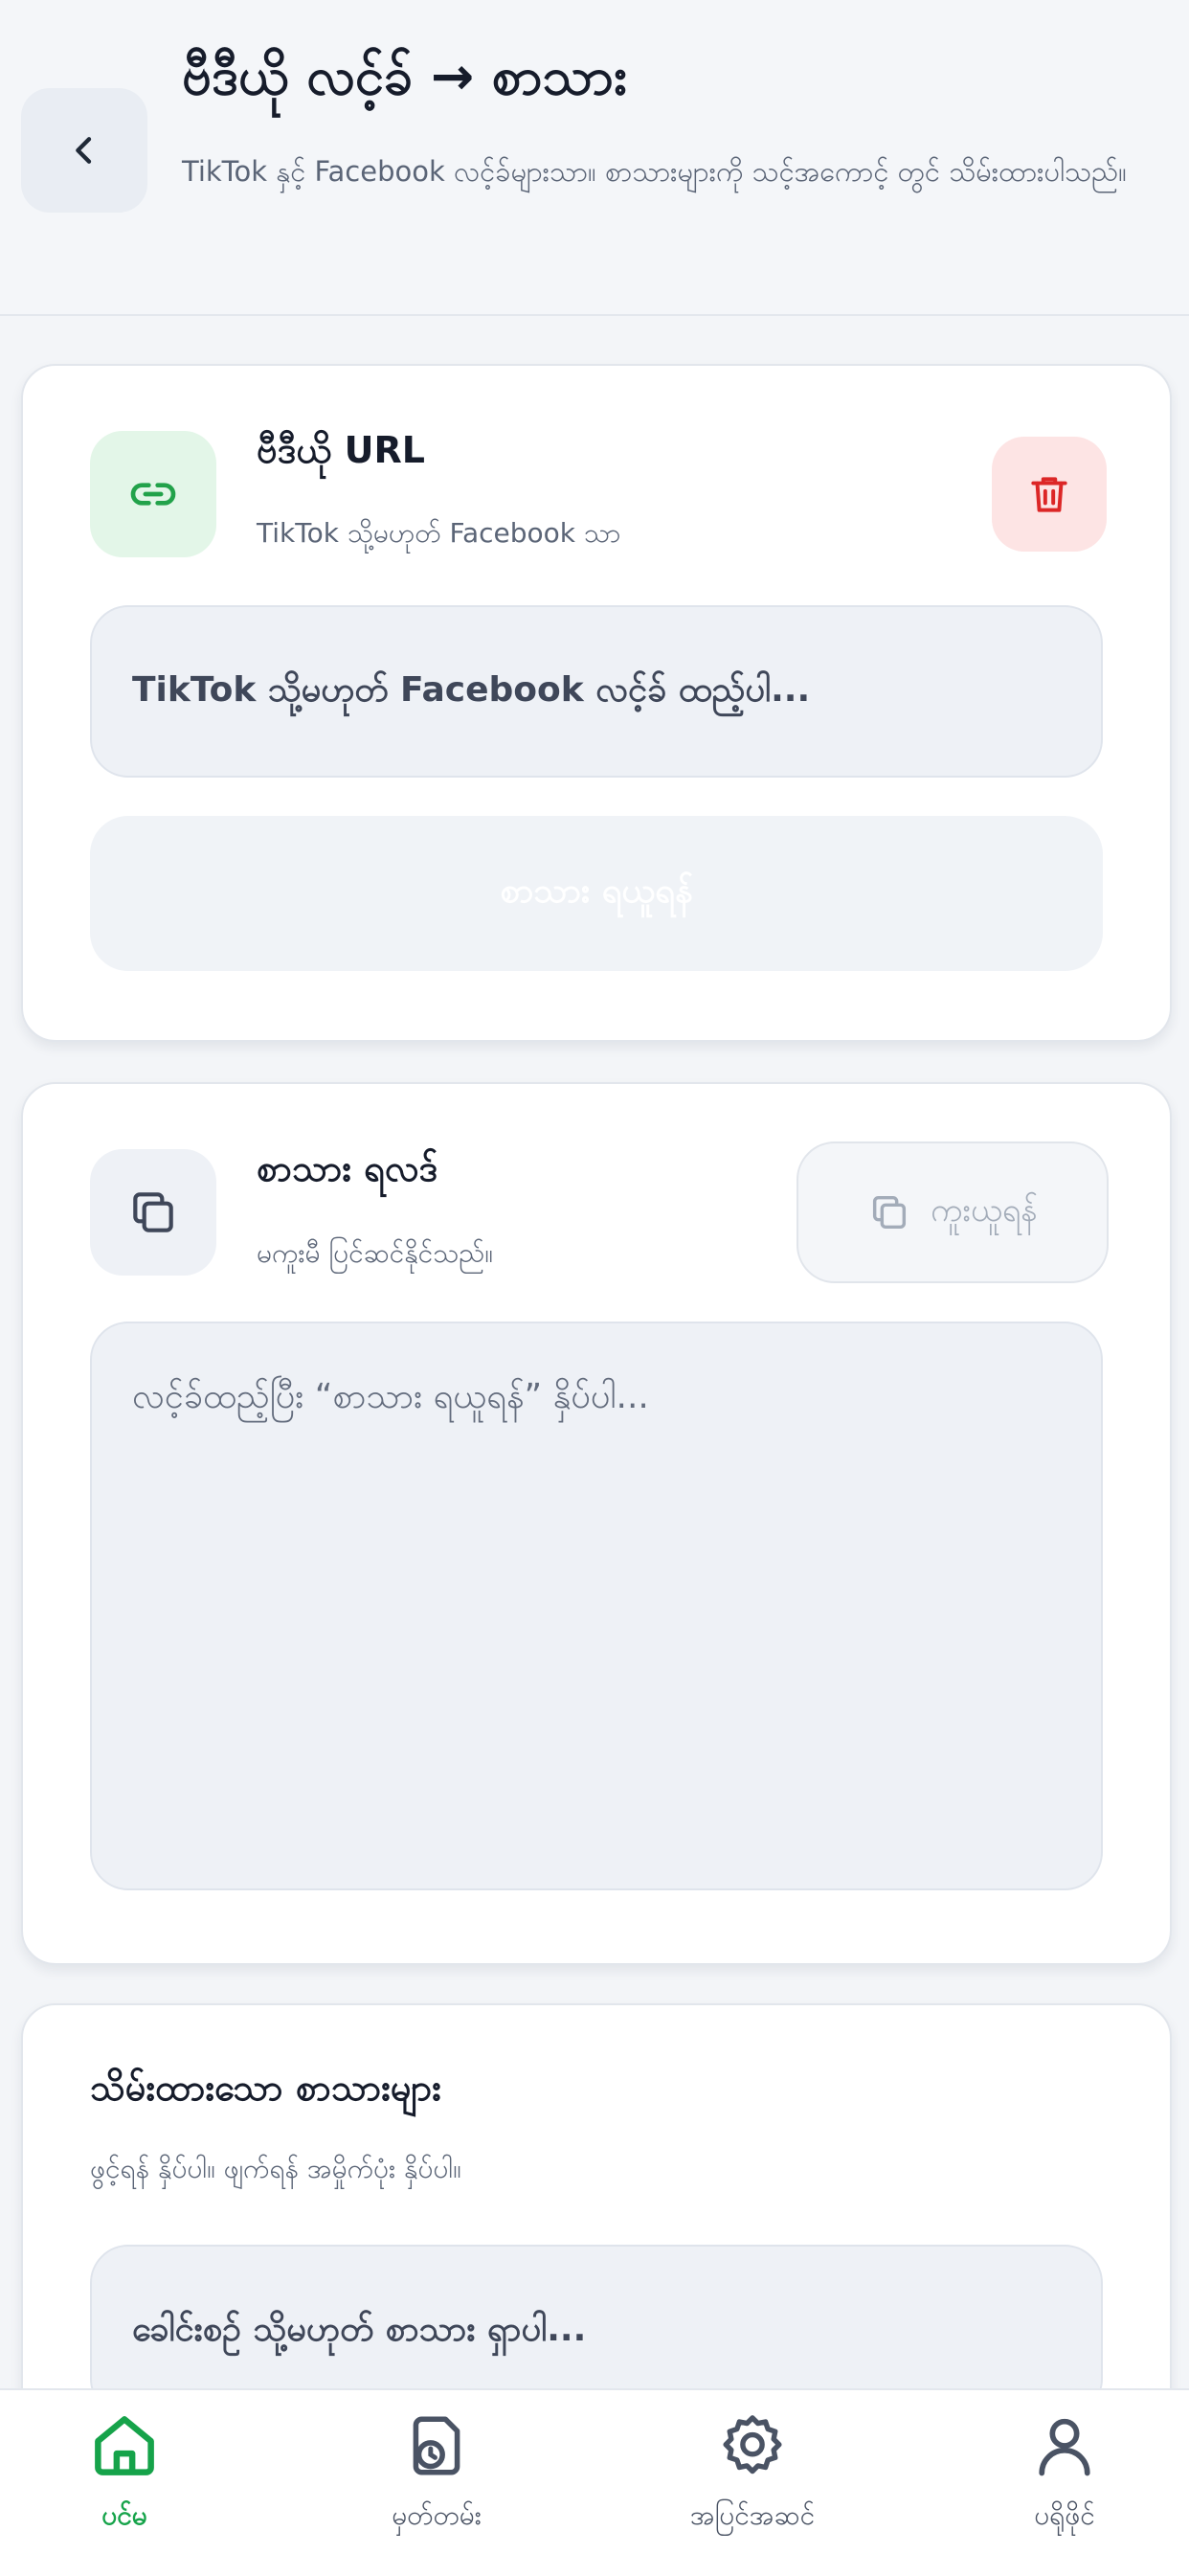  I want to click on get-text-button: စာသား ရယူရန်, so click(596, 893).